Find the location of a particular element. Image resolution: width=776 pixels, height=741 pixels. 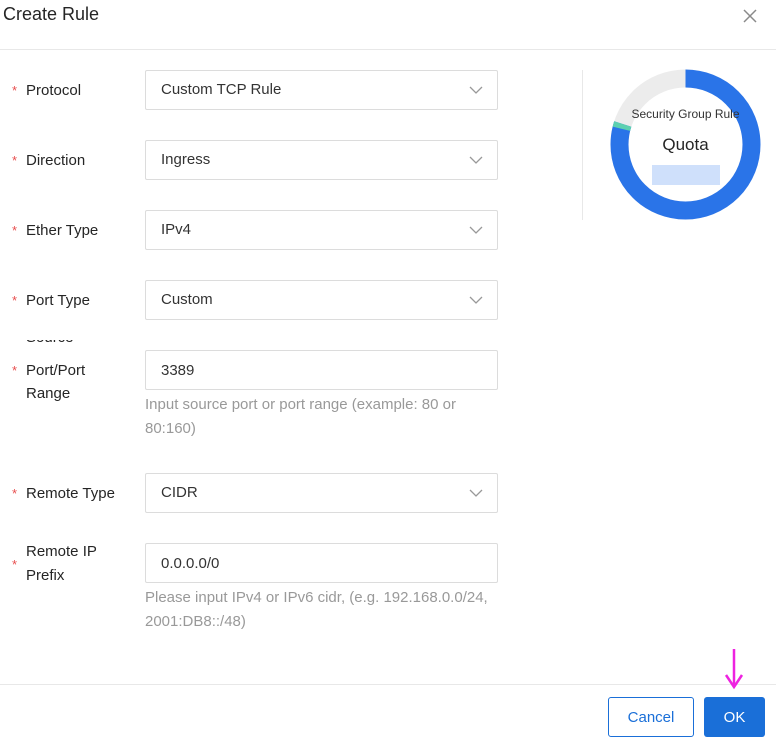

direction-value: Ingress is located at coordinates (186, 159).